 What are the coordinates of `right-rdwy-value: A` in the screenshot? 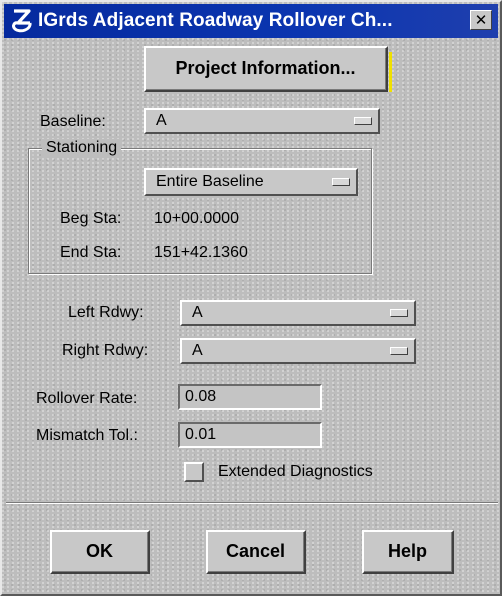 It's located at (197, 350).